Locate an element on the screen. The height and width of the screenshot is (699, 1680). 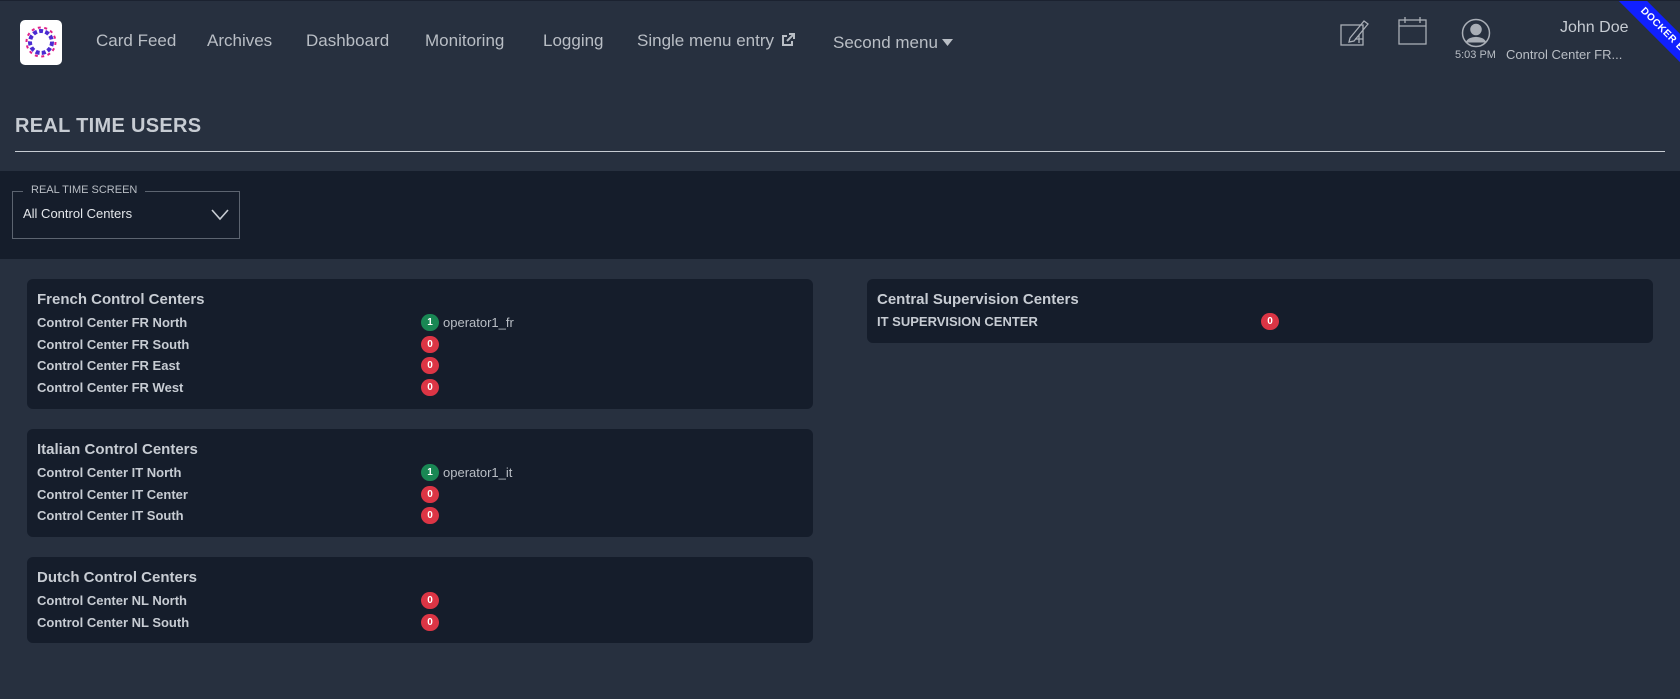
nav-card-feed: Card Feed is located at coordinates (136, 41).